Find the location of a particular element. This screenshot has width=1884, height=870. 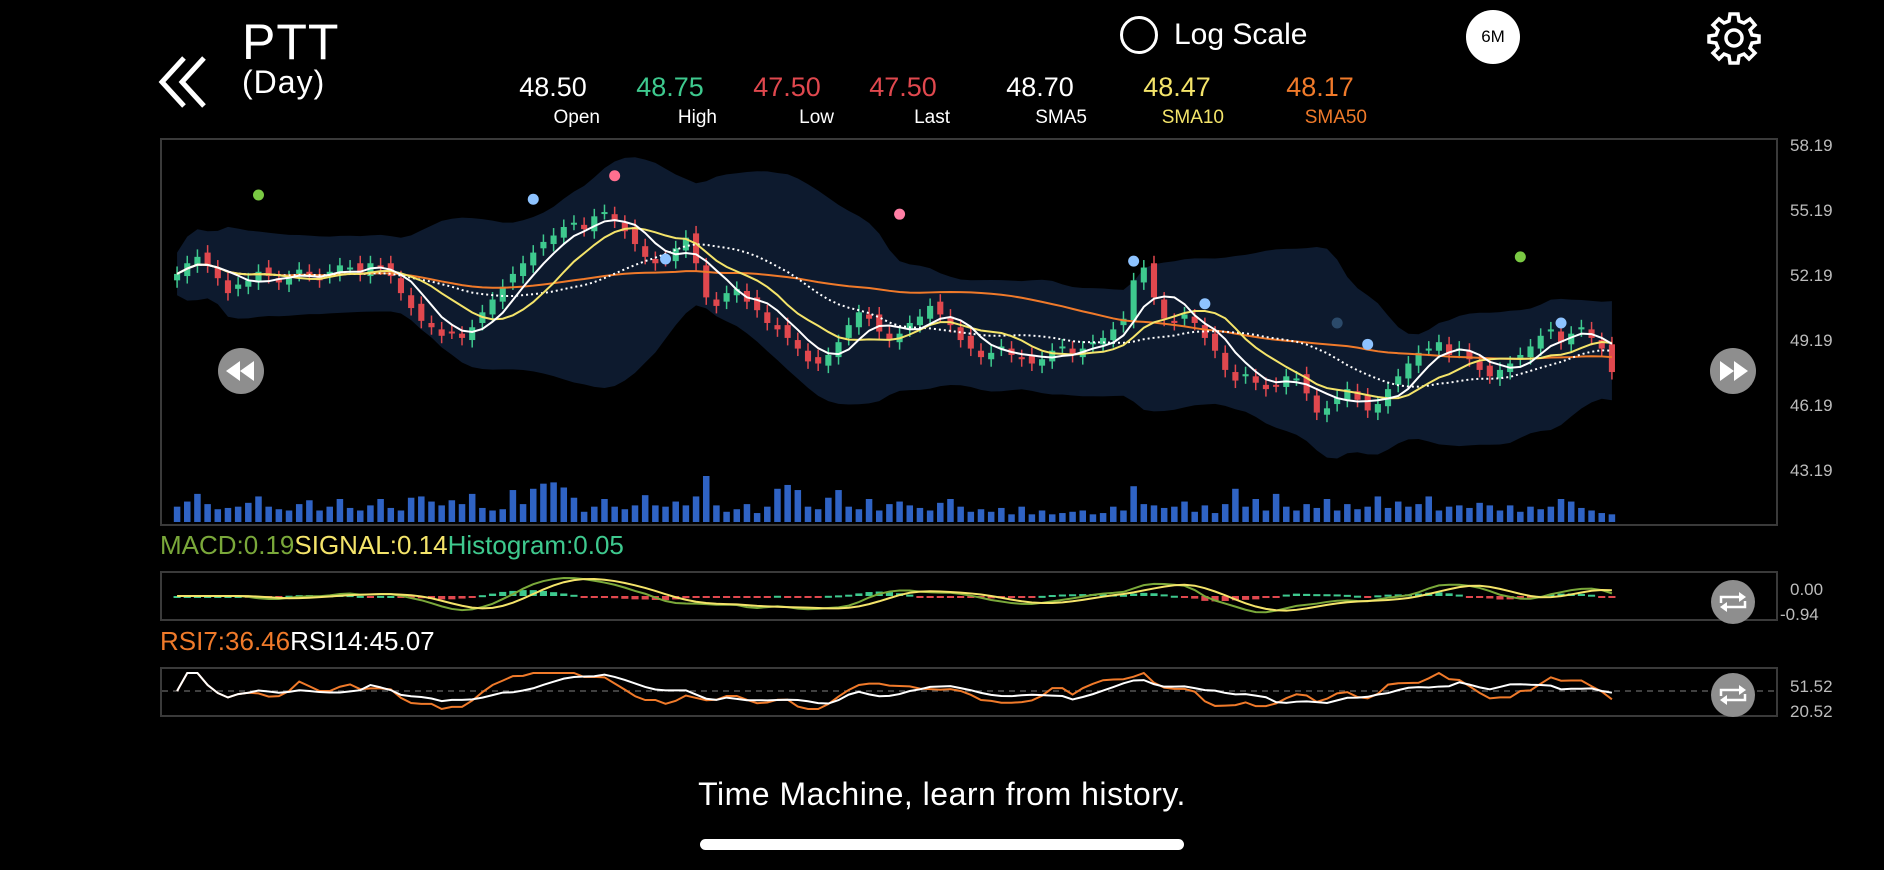

fast-forward-button is located at coordinates (1733, 371).